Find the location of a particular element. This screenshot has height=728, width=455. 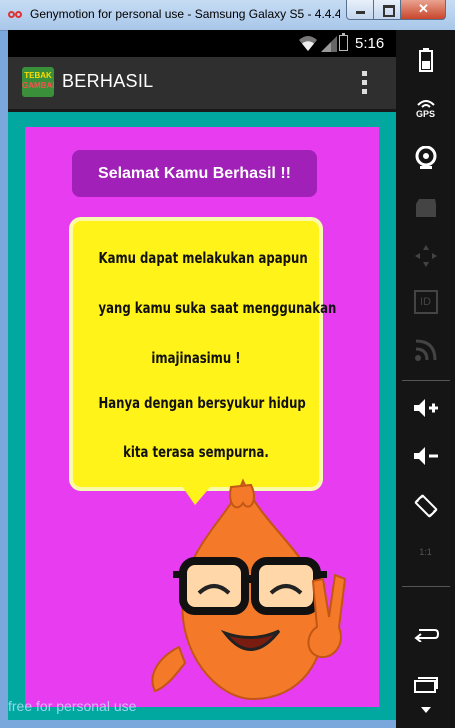

back-icon is located at coordinates (425, 634).